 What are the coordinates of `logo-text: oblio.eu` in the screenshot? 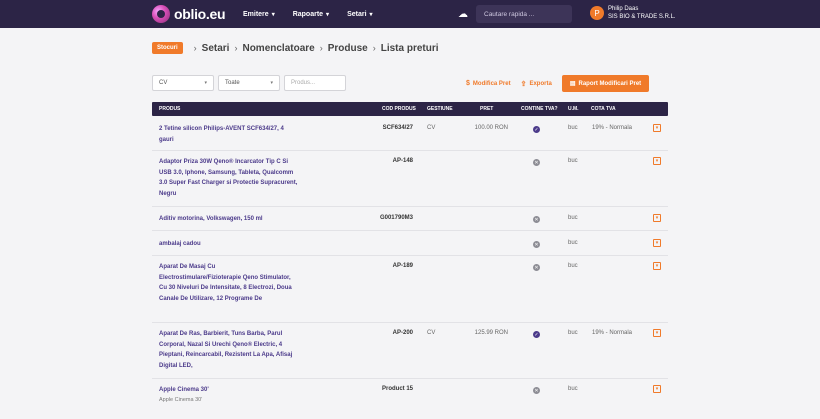 It's located at (200, 14).